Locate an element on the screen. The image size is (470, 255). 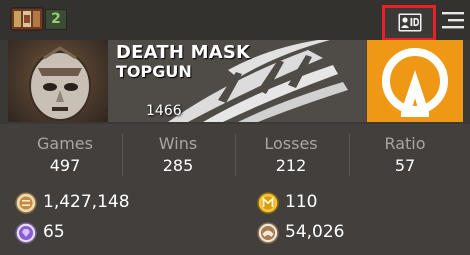
inventory-icon is located at coordinates (27, 19).